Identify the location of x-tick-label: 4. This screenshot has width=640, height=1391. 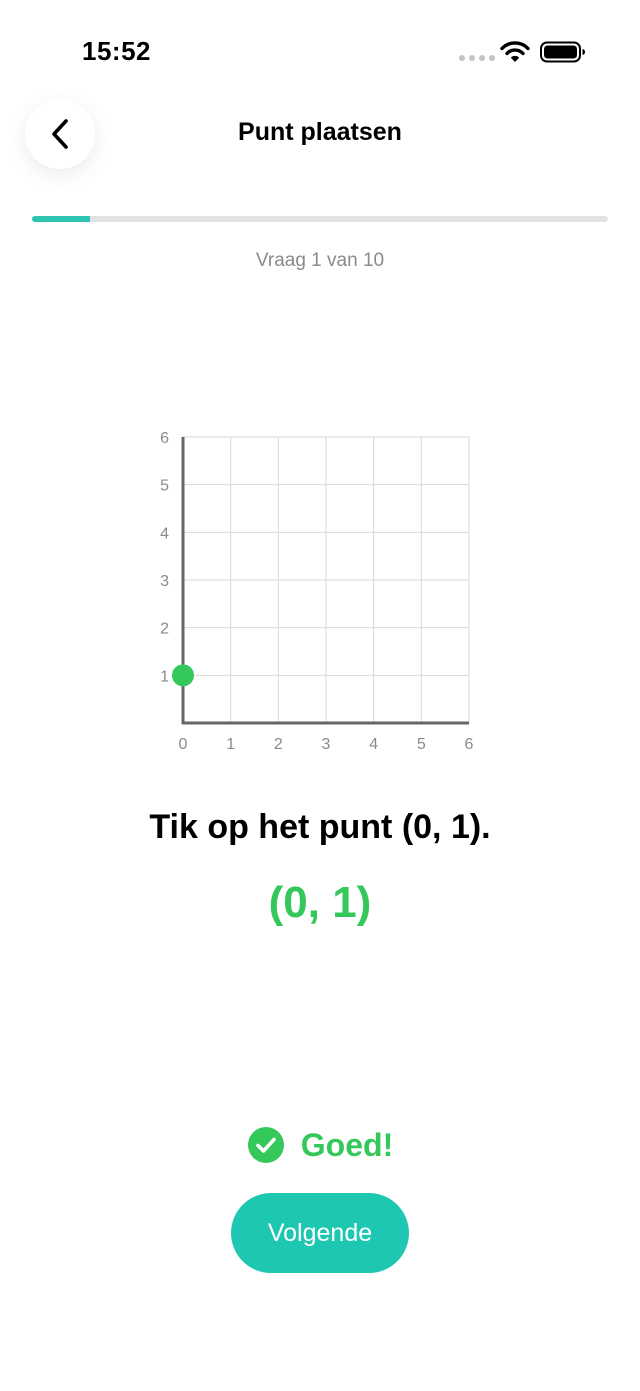
(373, 744).